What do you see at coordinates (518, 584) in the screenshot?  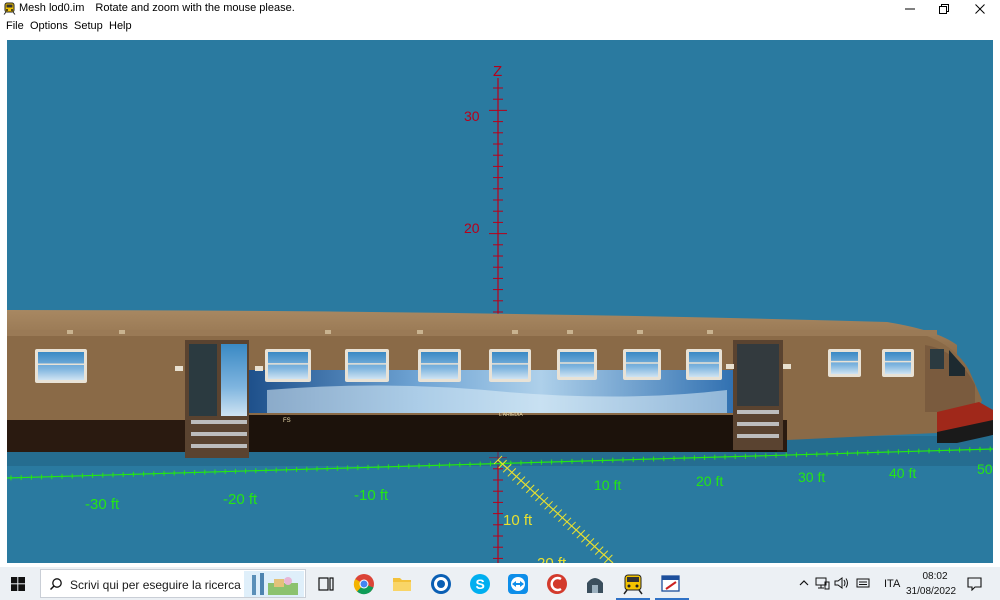 I see `teamviewer-icon` at bounding box center [518, 584].